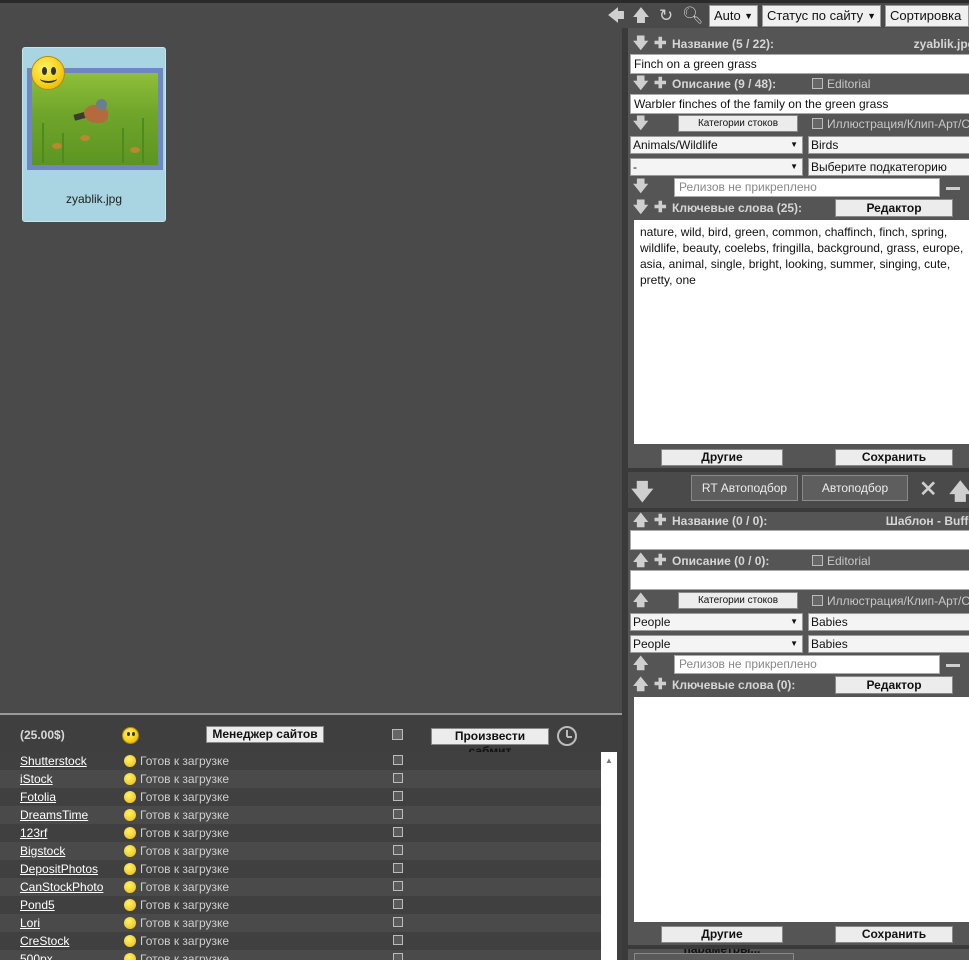 The height and width of the screenshot is (960, 969). I want to click on site-link: DreamsTime, so click(54, 815).